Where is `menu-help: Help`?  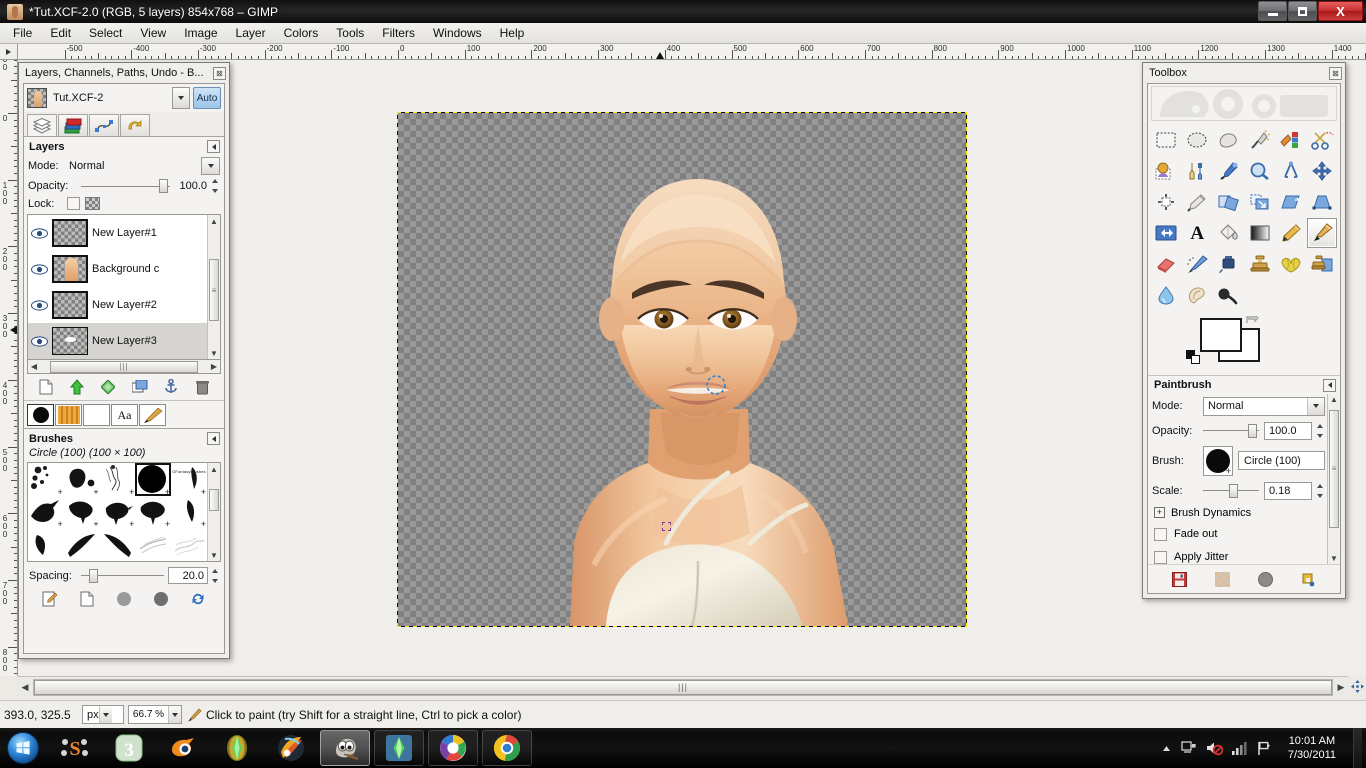
menu-help: Help is located at coordinates (512, 33).